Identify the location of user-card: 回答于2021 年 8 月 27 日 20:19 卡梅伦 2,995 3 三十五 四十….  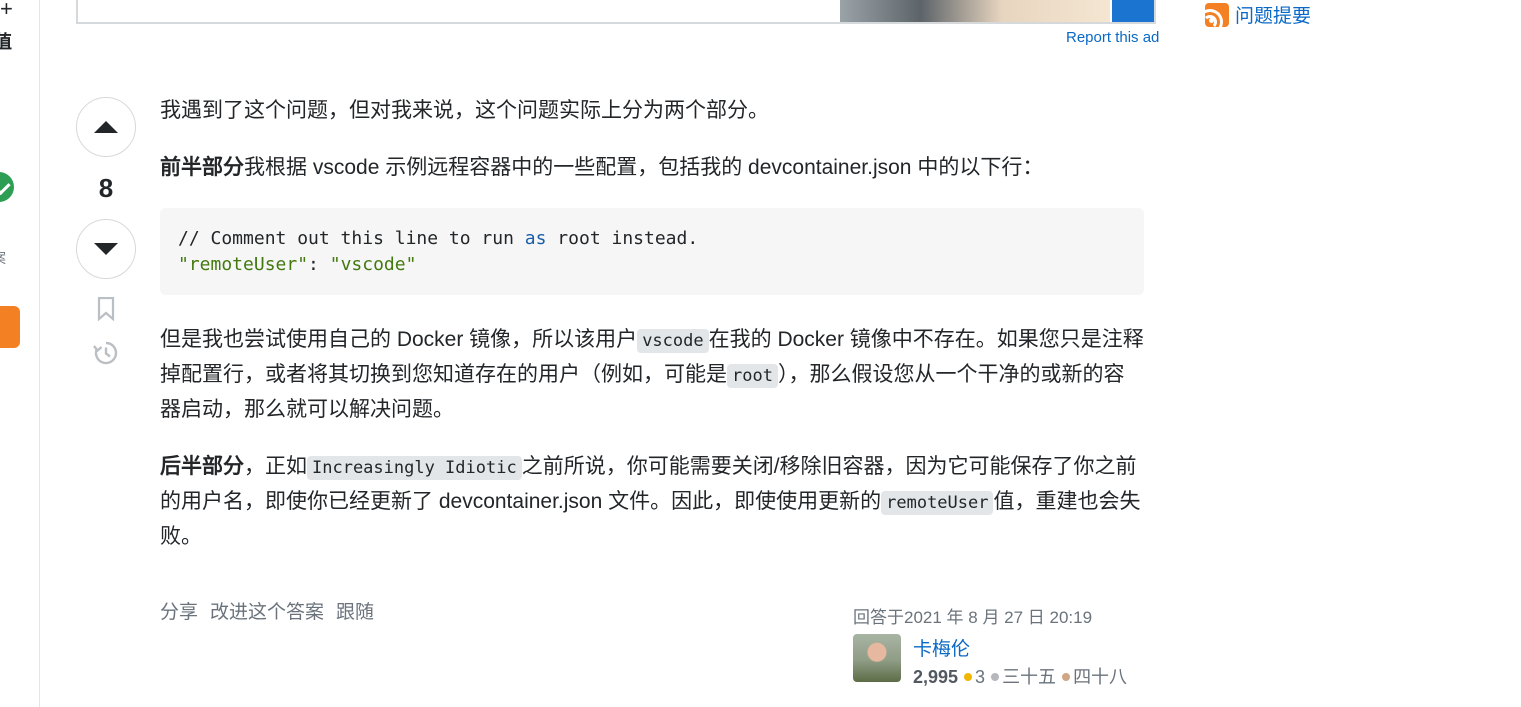
(998, 647).